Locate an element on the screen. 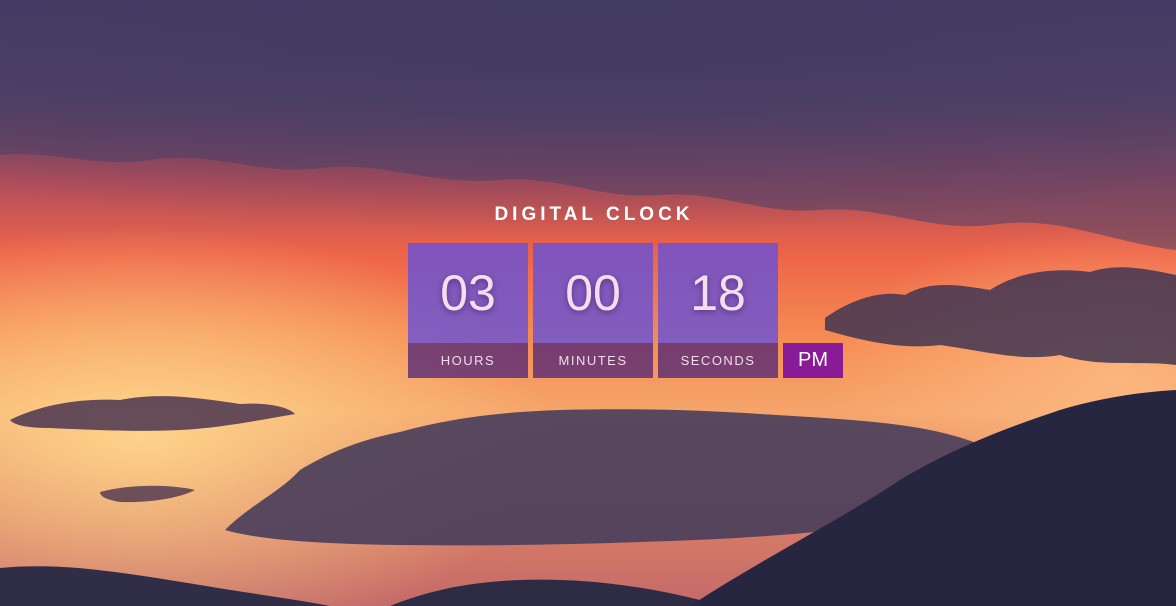  seconds-unit: 18 SECONDS is located at coordinates (718, 310).